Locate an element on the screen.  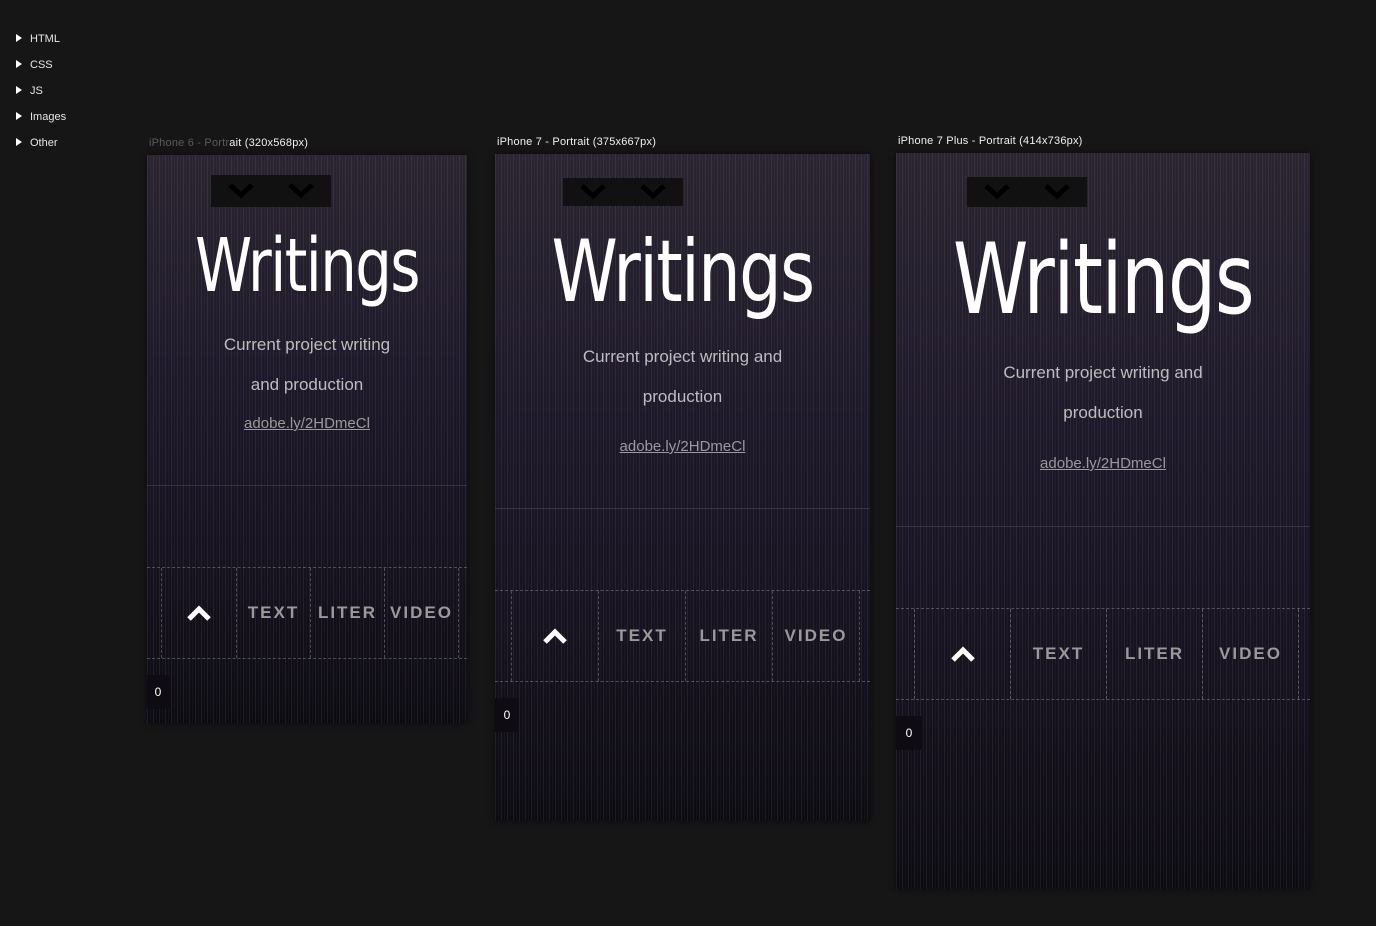
tree-item-other: Other is located at coordinates (41, 143).